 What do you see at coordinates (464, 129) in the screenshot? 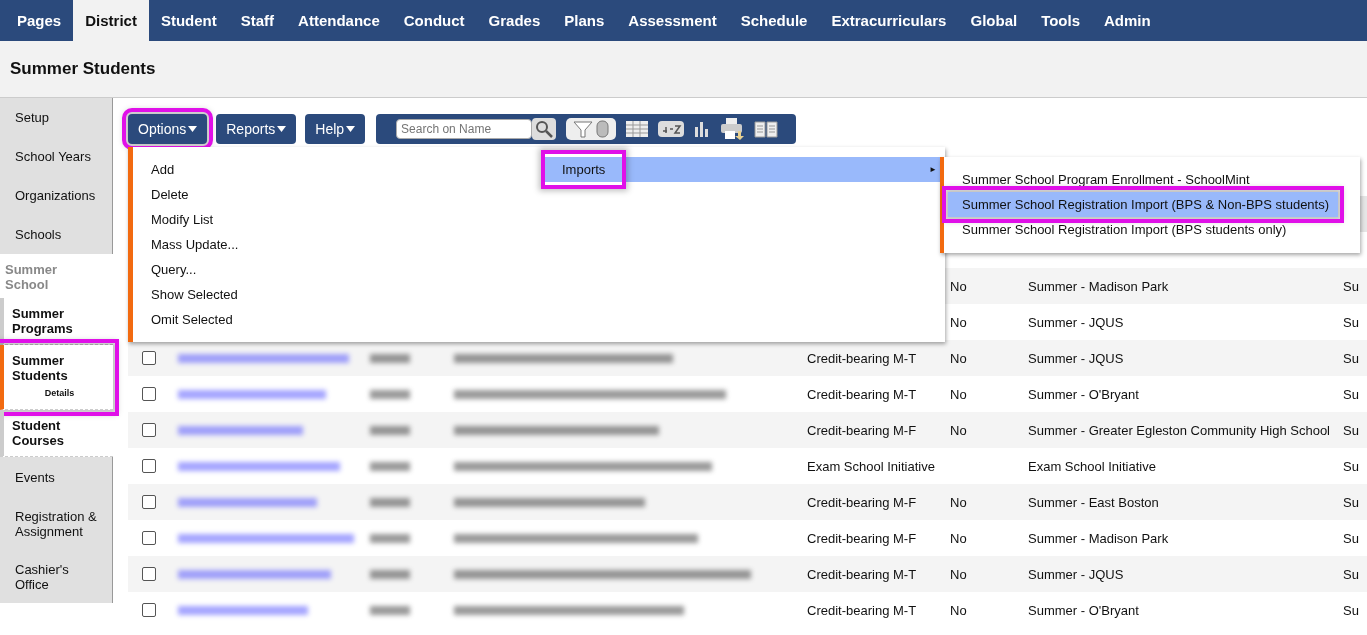
I see `search-field: Search on Name` at bounding box center [464, 129].